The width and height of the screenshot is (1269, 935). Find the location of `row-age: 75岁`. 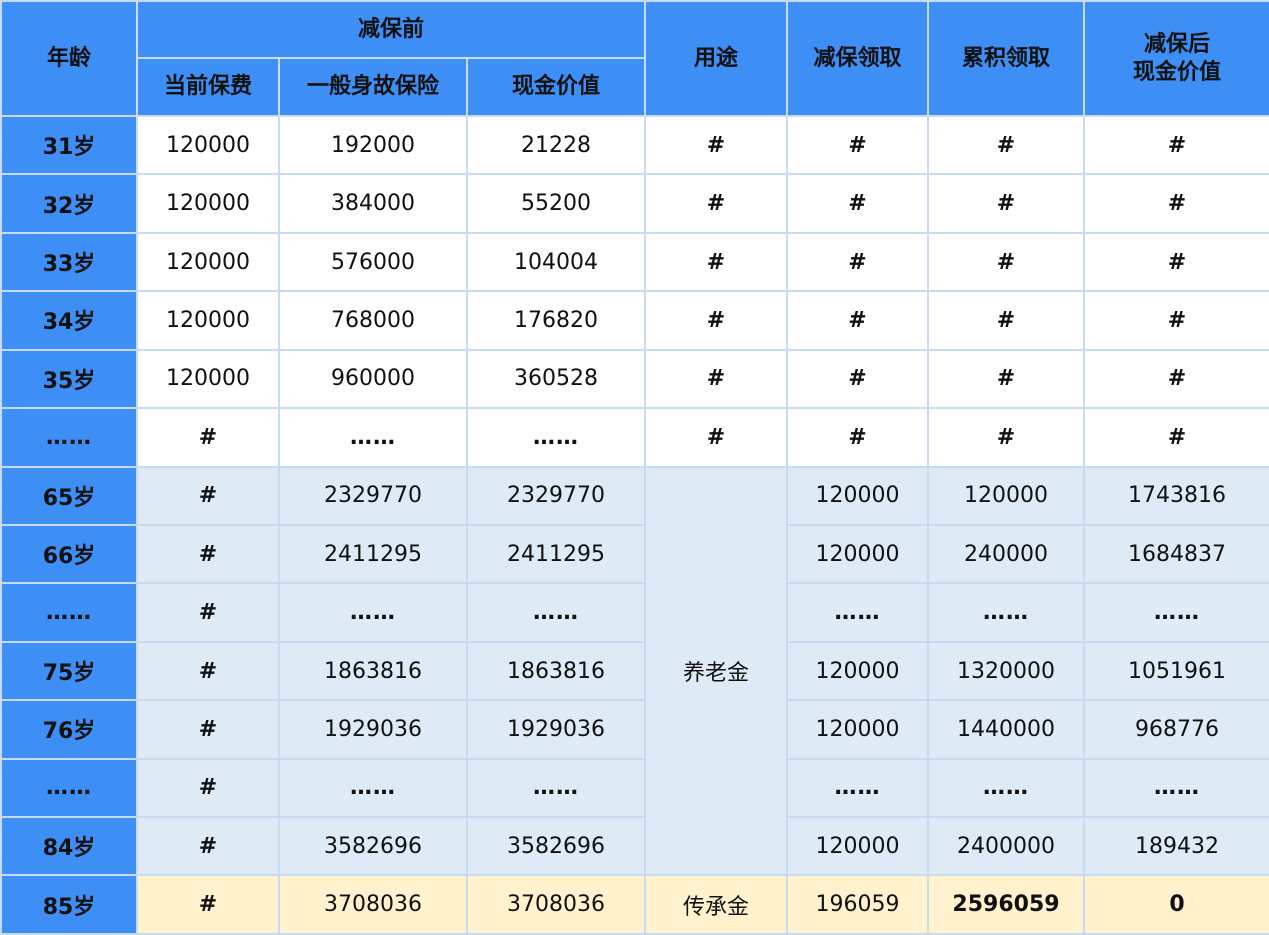

row-age: 75岁 is located at coordinates (69, 671).